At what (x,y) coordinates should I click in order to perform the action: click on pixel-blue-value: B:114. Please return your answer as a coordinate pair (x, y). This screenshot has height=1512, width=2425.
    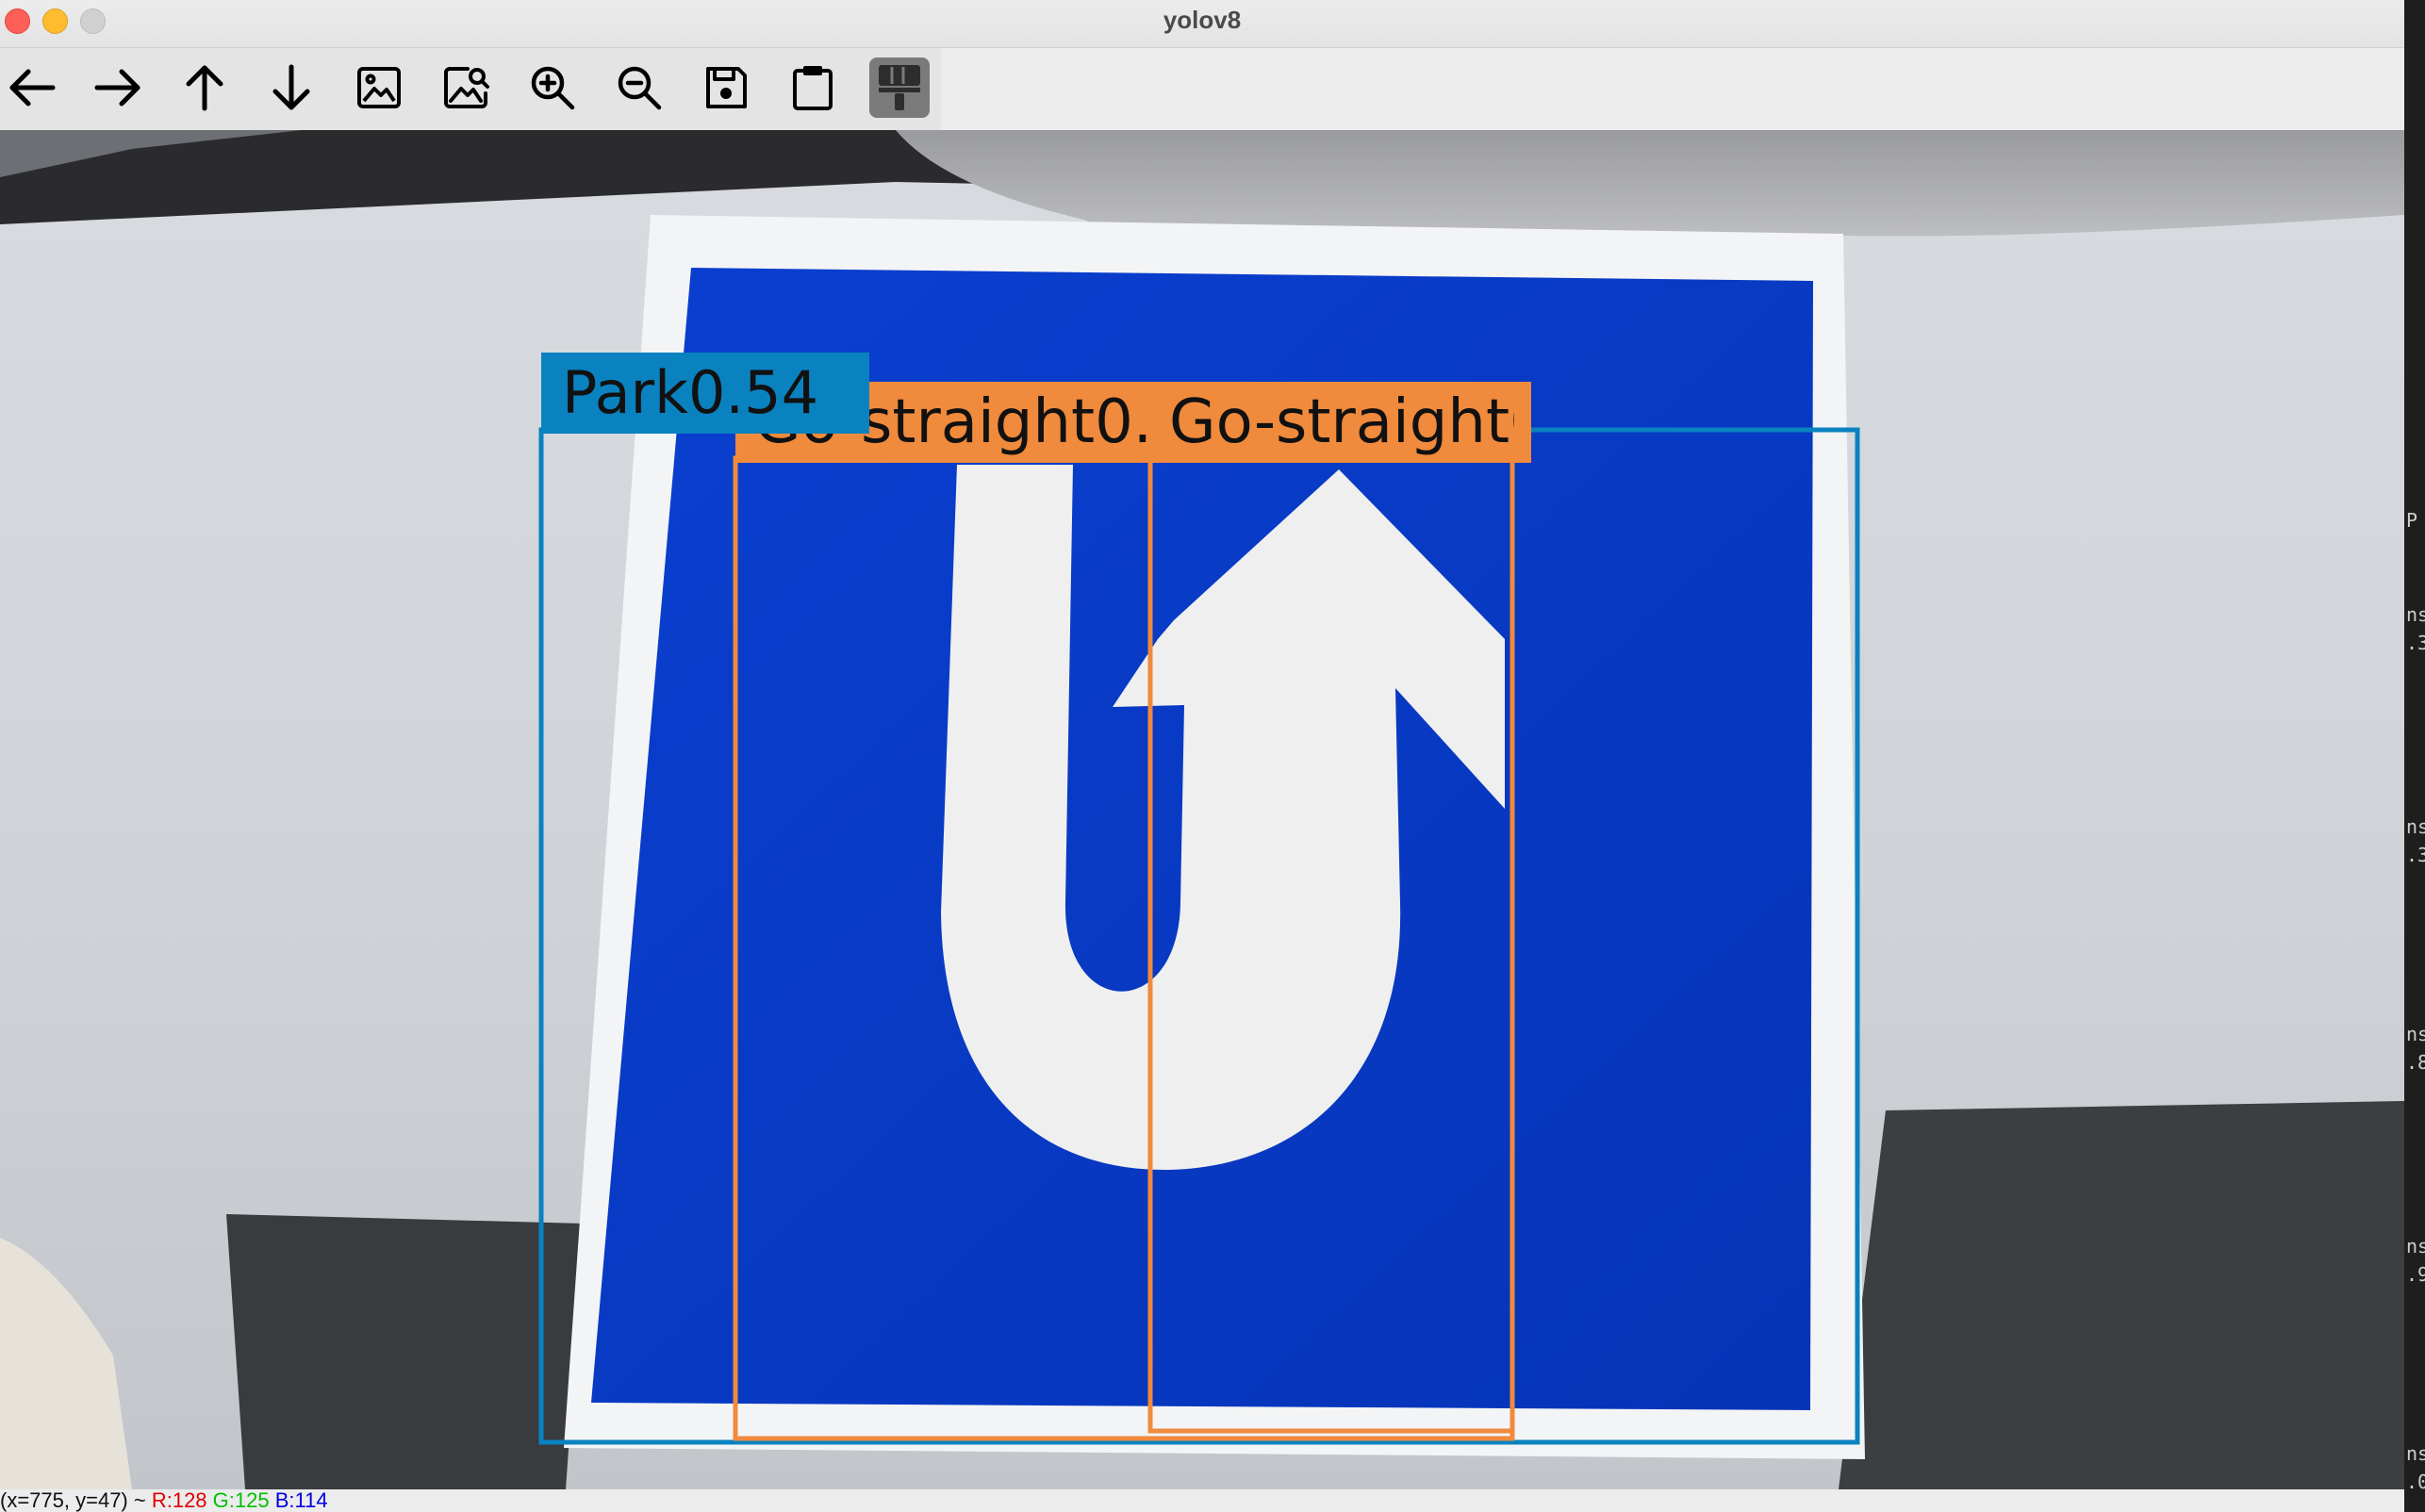
    Looking at the image, I should click on (301, 1500).